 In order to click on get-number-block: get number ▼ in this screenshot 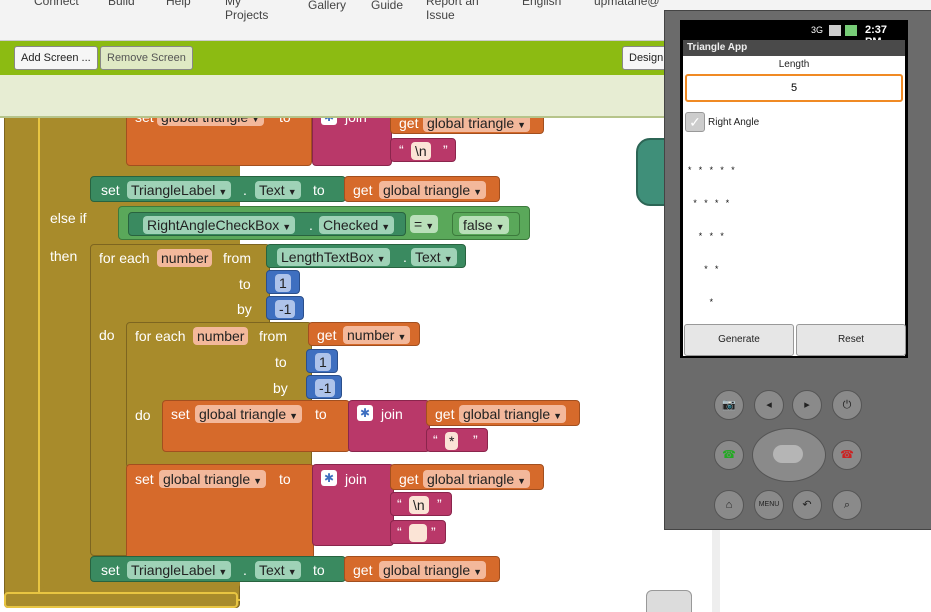, I will do `click(364, 334)`.